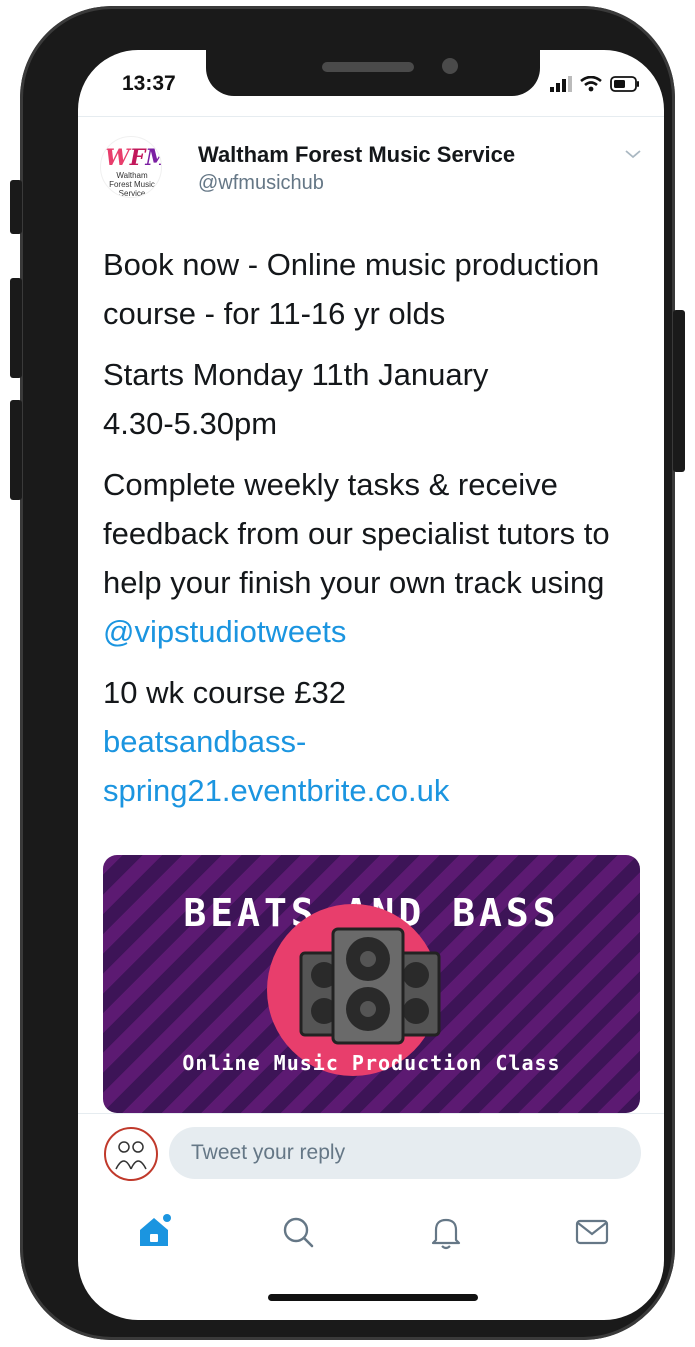 Image resolution: width=695 pixels, height=1347 pixels. I want to click on cellular-signal-icon, so click(561, 84).